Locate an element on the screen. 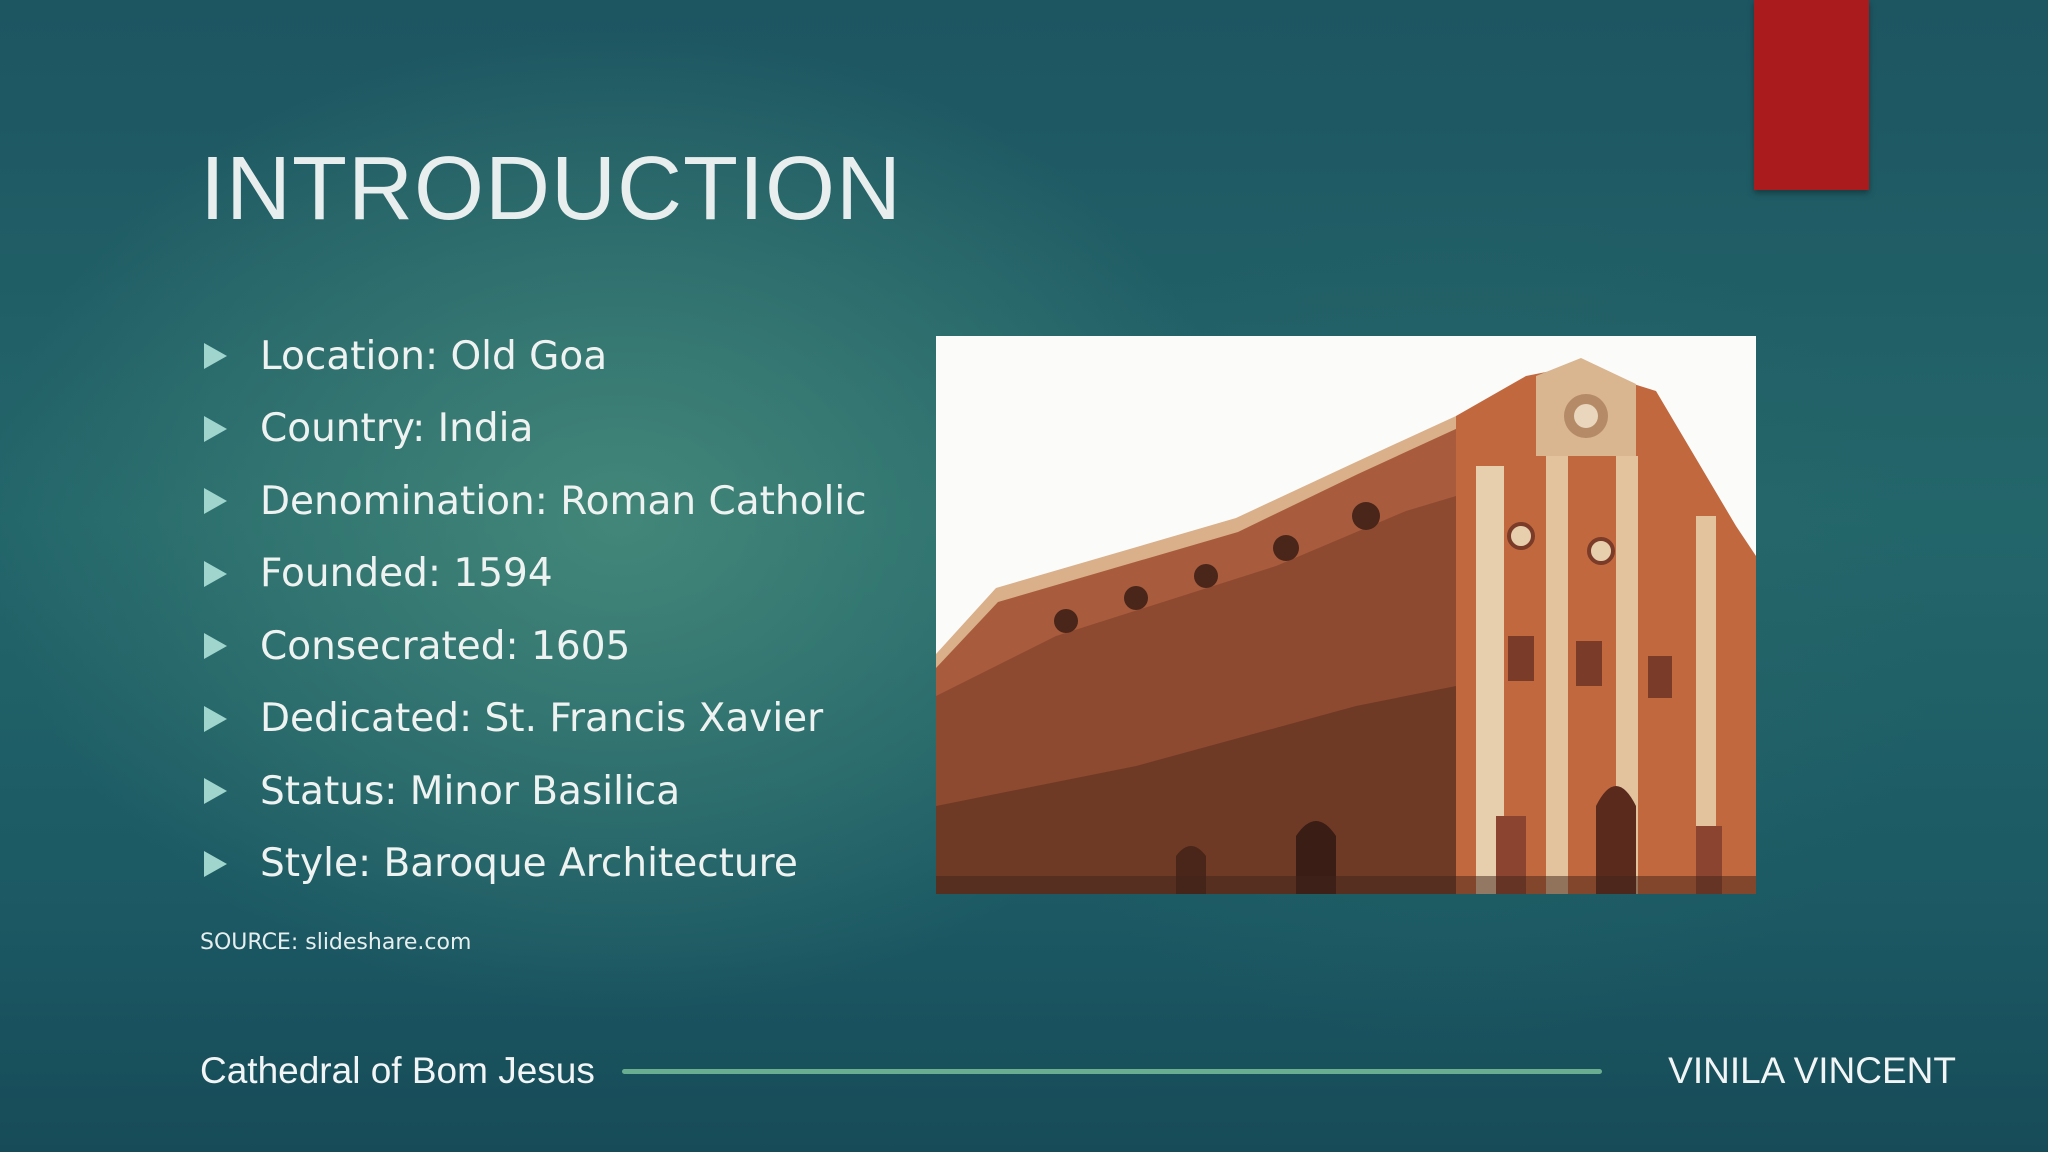  bullet-item: Style: Baroque Architecture is located at coordinates (533, 864).